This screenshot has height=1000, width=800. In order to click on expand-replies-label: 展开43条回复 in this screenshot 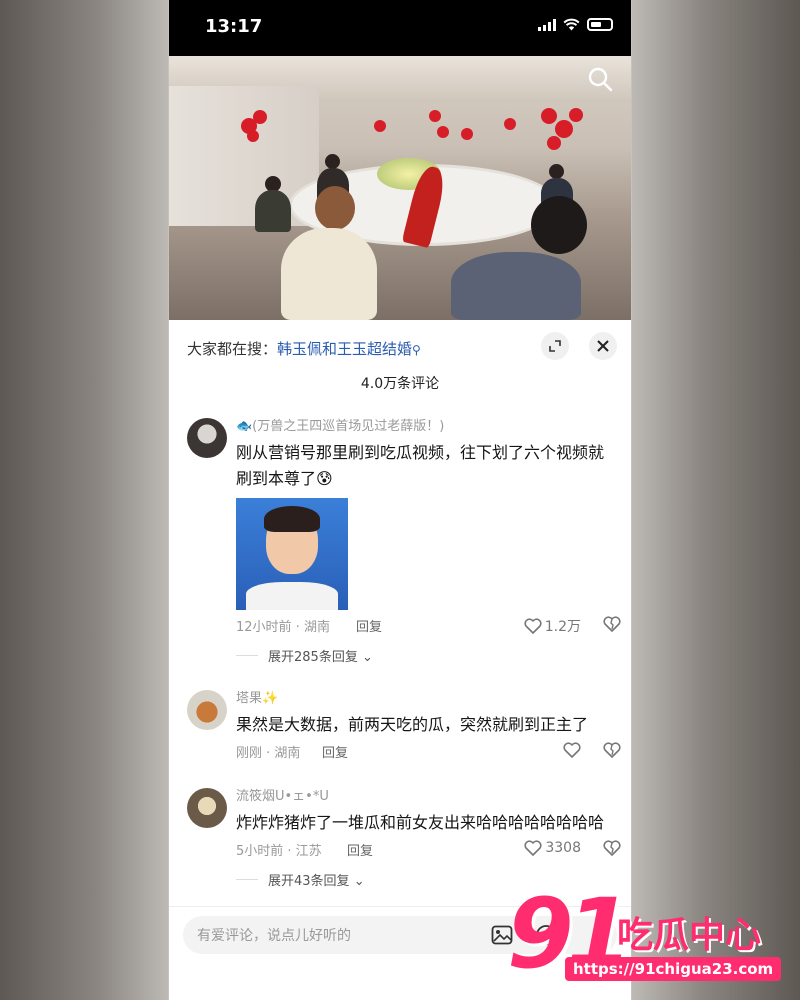, I will do `click(309, 881)`.